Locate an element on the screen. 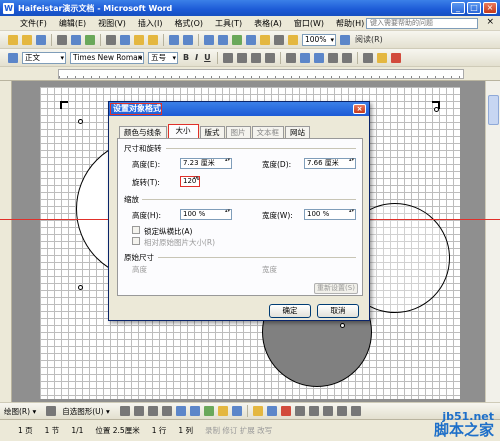  drawing-icon is located at coordinates (265, 39).